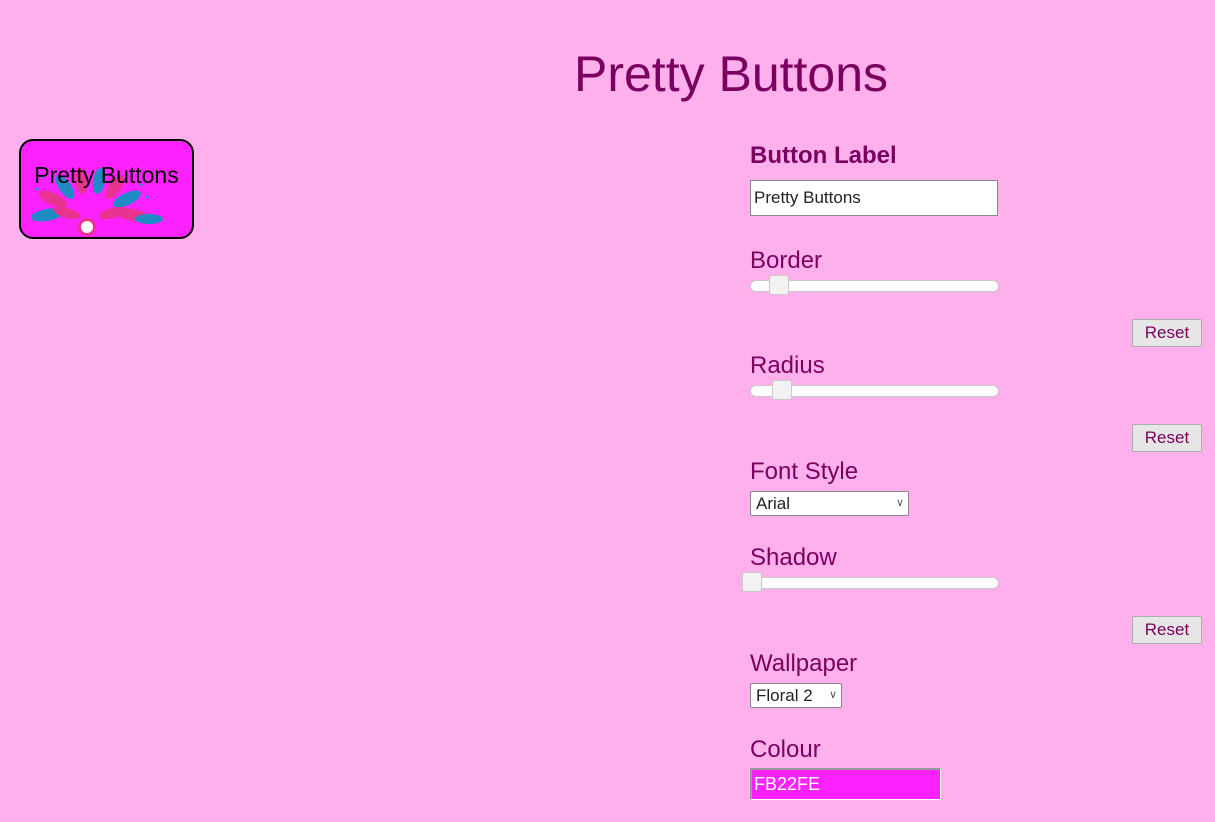 The height and width of the screenshot is (822, 1215). What do you see at coordinates (106, 175) in the screenshot?
I see `preview-button-label: Pretty Buttons` at bounding box center [106, 175].